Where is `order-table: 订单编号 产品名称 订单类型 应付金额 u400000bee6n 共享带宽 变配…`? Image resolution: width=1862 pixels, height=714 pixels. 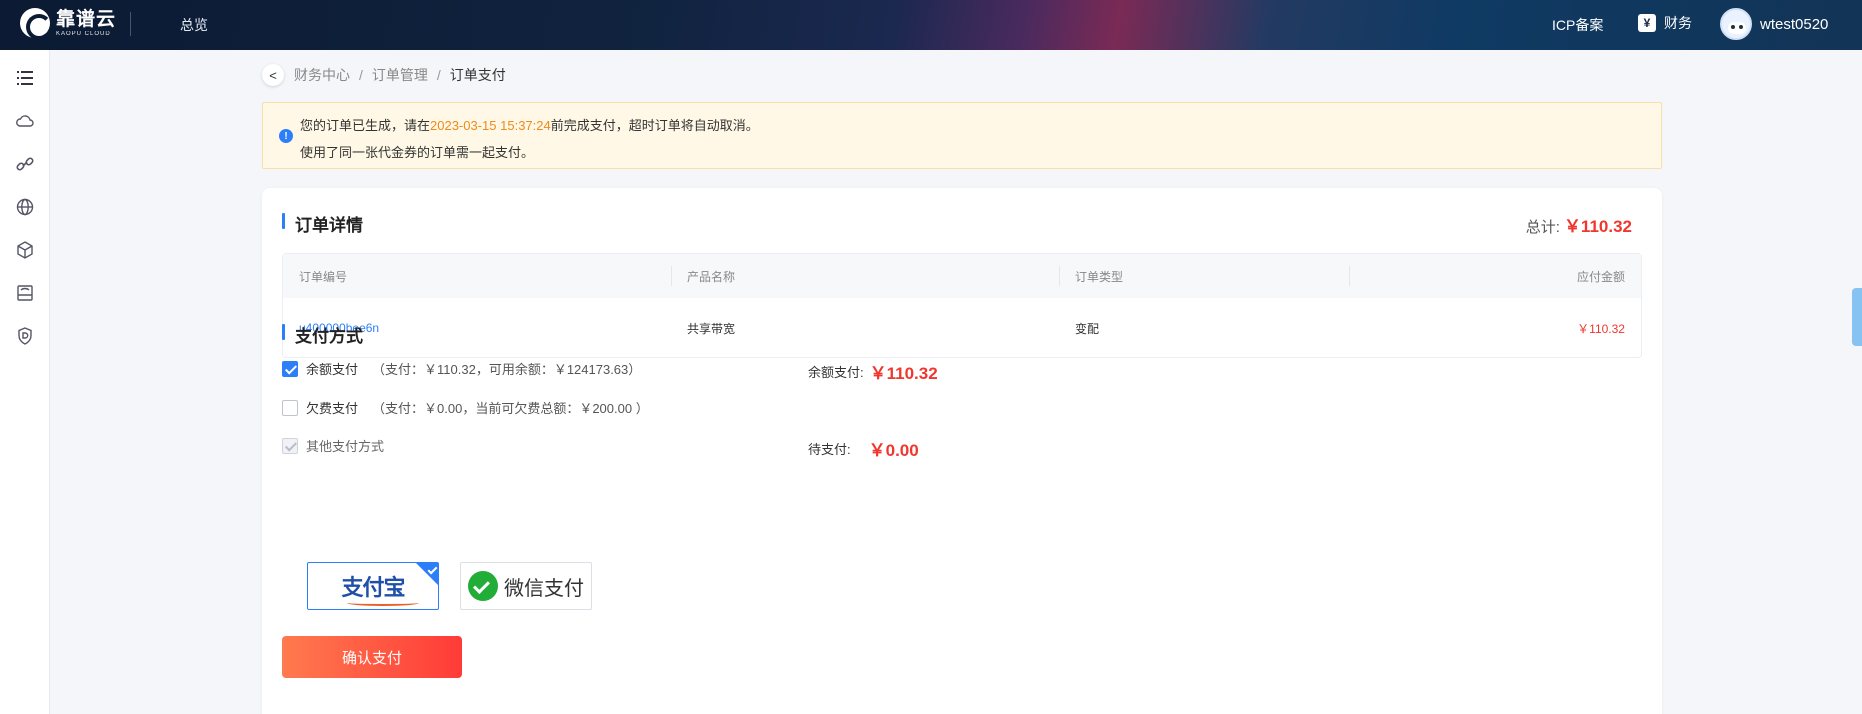
order-table: 订单编号 产品名称 订单类型 应付金额 u400000bee6n 共享带宽 变配… is located at coordinates (962, 305).